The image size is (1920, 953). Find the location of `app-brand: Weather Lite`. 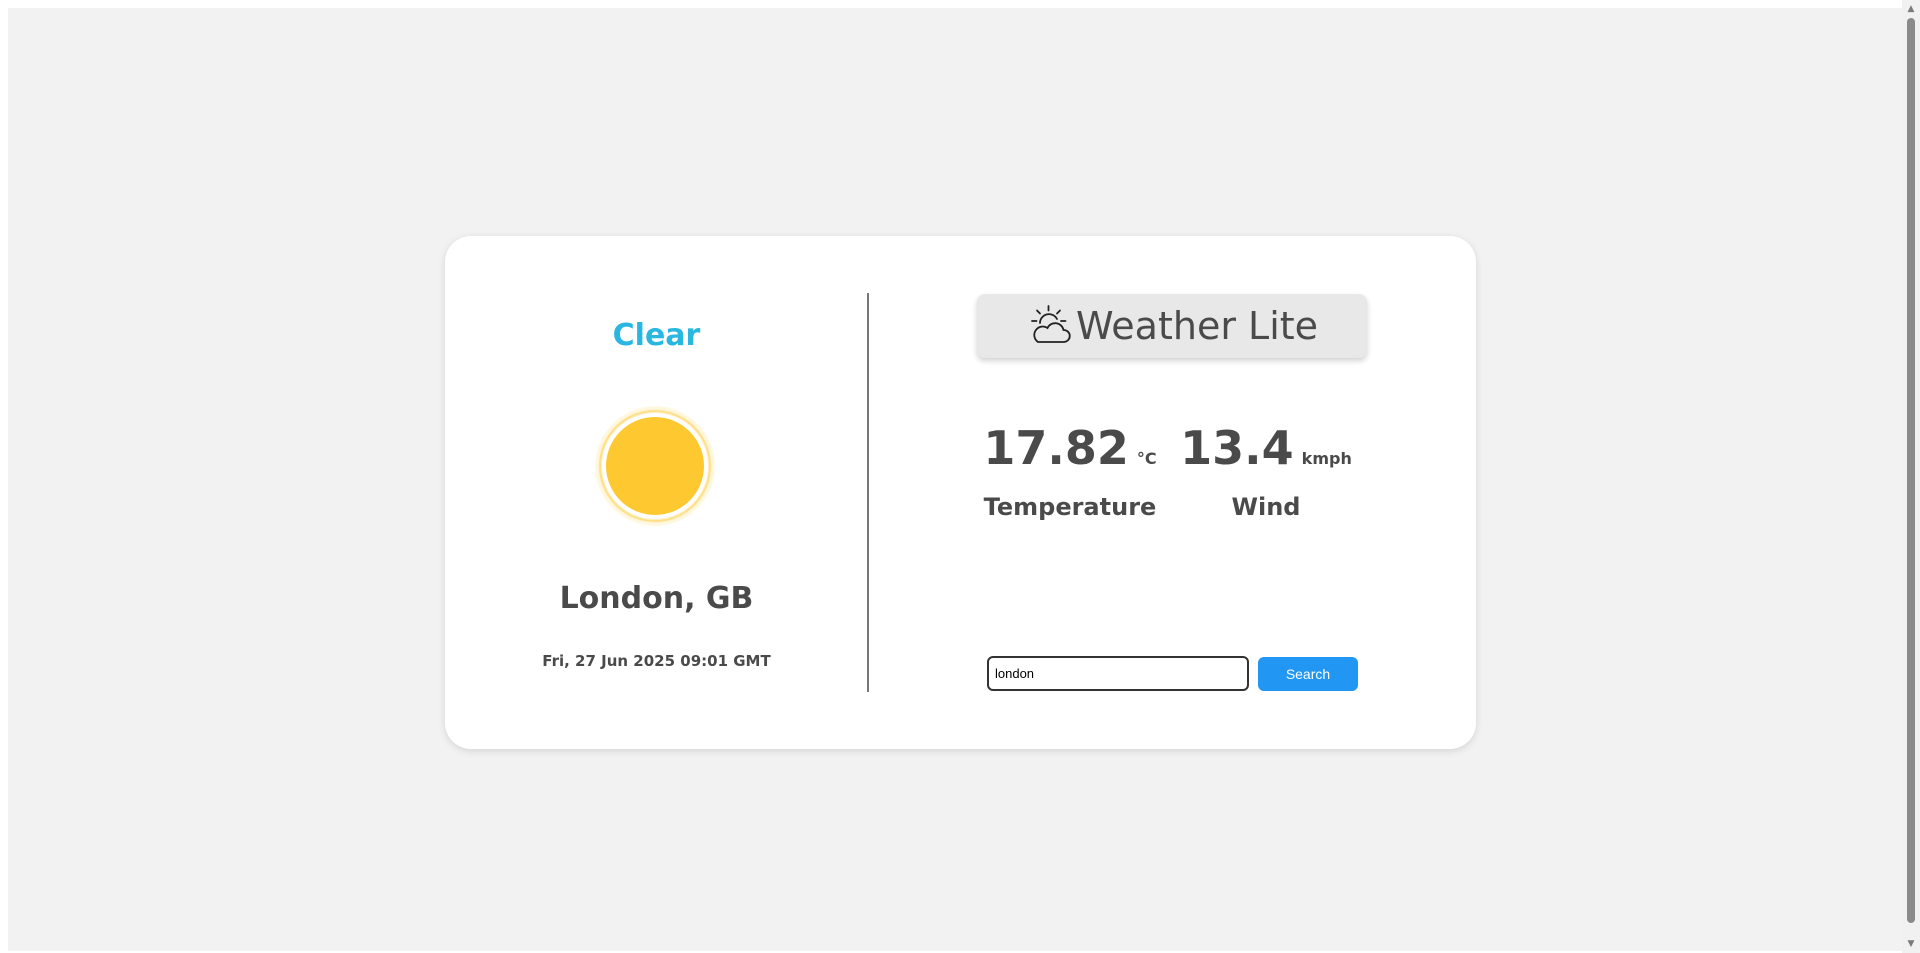

app-brand: Weather Lite is located at coordinates (1172, 326).